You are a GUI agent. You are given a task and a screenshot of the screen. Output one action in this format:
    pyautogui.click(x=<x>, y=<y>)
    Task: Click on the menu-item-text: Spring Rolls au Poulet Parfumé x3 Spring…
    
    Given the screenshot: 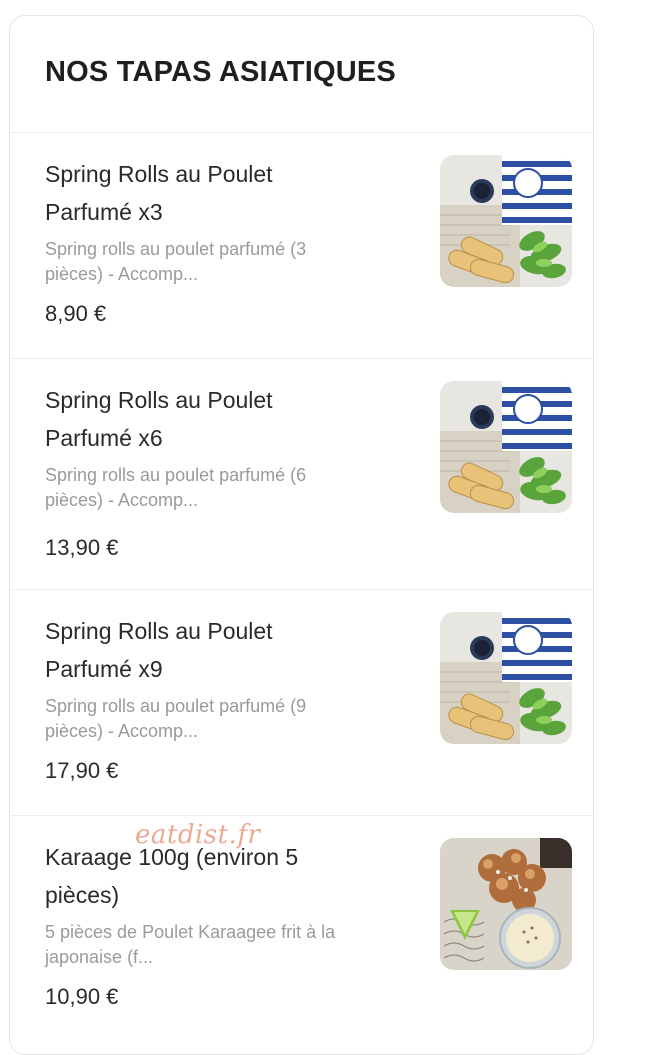 What is the action you would take?
    pyautogui.click(x=225, y=241)
    